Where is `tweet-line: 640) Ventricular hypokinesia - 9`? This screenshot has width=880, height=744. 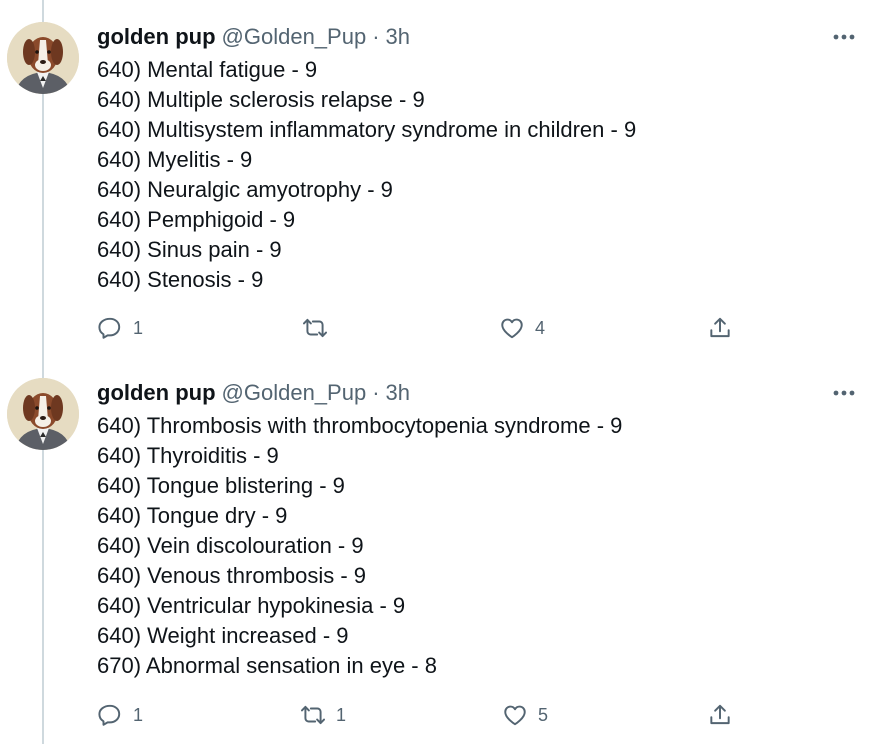
tweet-line: 640) Ventricular hypokinesia - 9 is located at coordinates (251, 605).